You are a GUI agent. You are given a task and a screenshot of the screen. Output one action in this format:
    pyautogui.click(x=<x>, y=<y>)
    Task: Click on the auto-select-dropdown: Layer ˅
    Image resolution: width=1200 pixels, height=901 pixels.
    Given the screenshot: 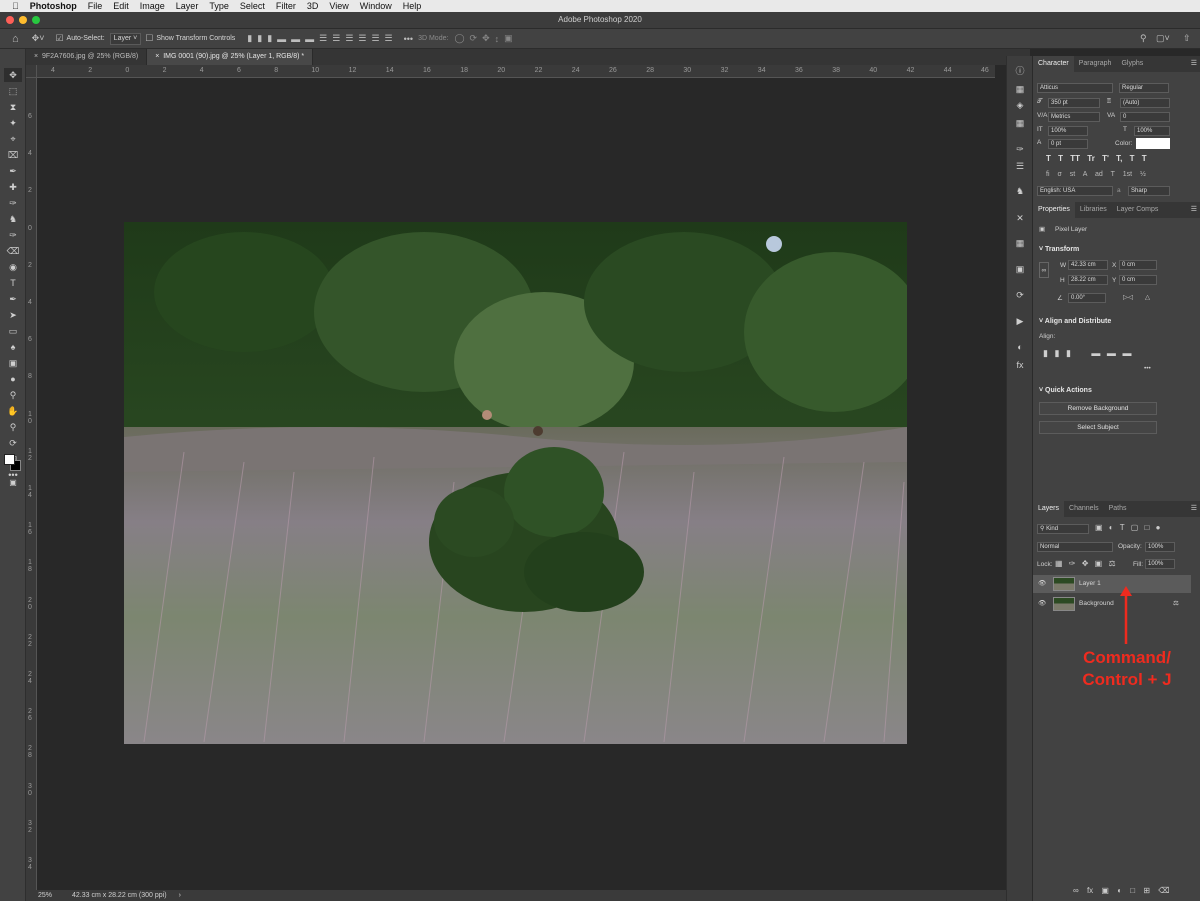 What is the action you would take?
    pyautogui.click(x=125, y=38)
    